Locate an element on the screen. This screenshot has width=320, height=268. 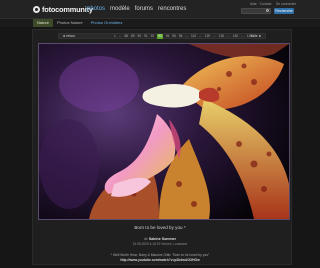
page-link: 120 is located at coordinates (207, 36).